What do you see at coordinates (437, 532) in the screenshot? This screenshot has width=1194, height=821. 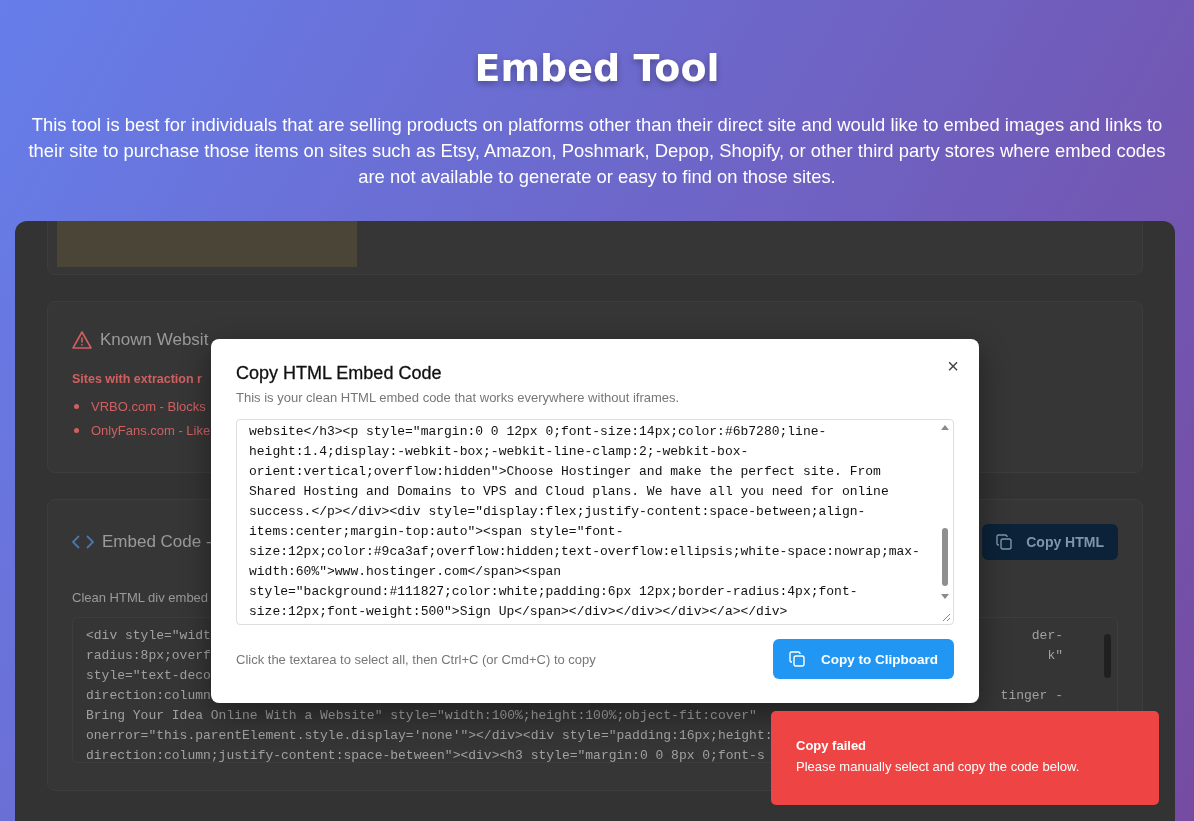 I see `code-line: items:center;margin-top:auto"><span style="font-` at bounding box center [437, 532].